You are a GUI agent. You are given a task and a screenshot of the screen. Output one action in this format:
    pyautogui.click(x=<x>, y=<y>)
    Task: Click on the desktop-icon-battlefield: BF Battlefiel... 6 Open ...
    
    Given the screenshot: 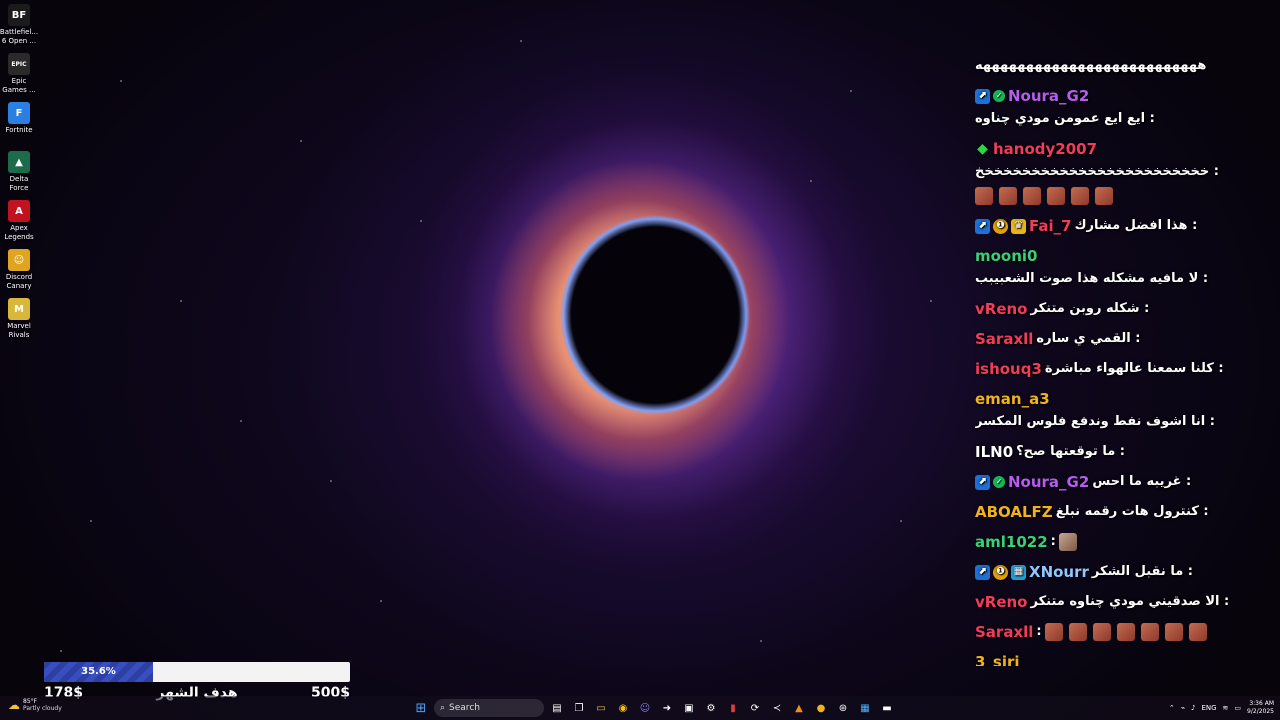 What is the action you would take?
    pyautogui.click(x=19, y=28)
    